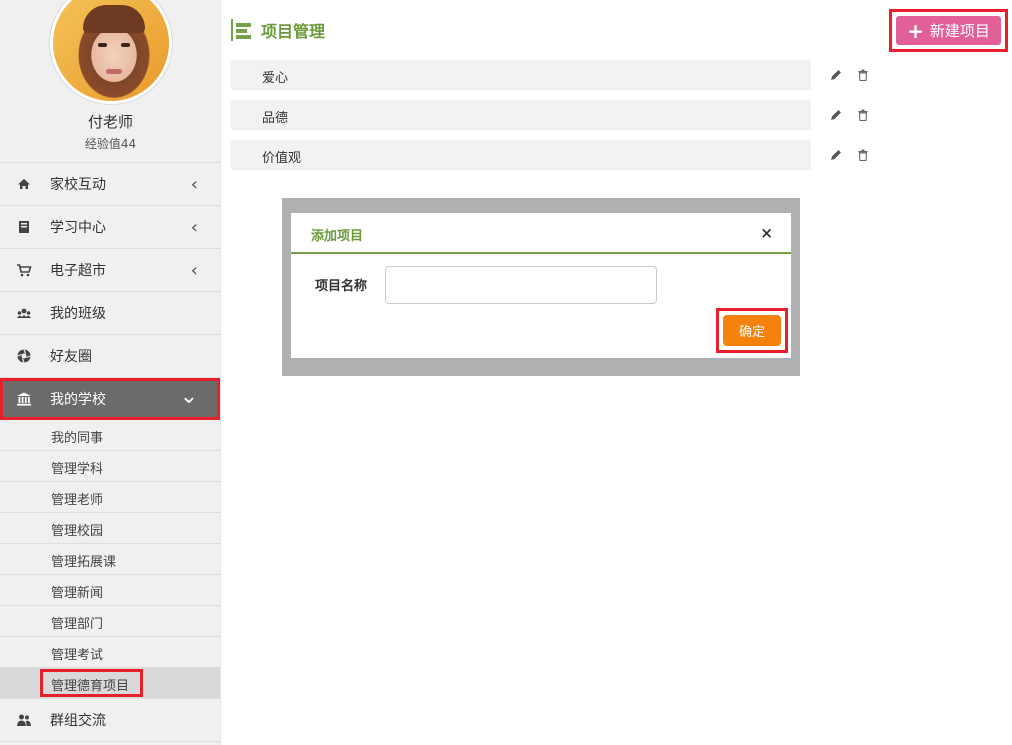  Describe the element at coordinates (337, 236) in the screenshot. I see `dialog-title: 添加项目` at that location.